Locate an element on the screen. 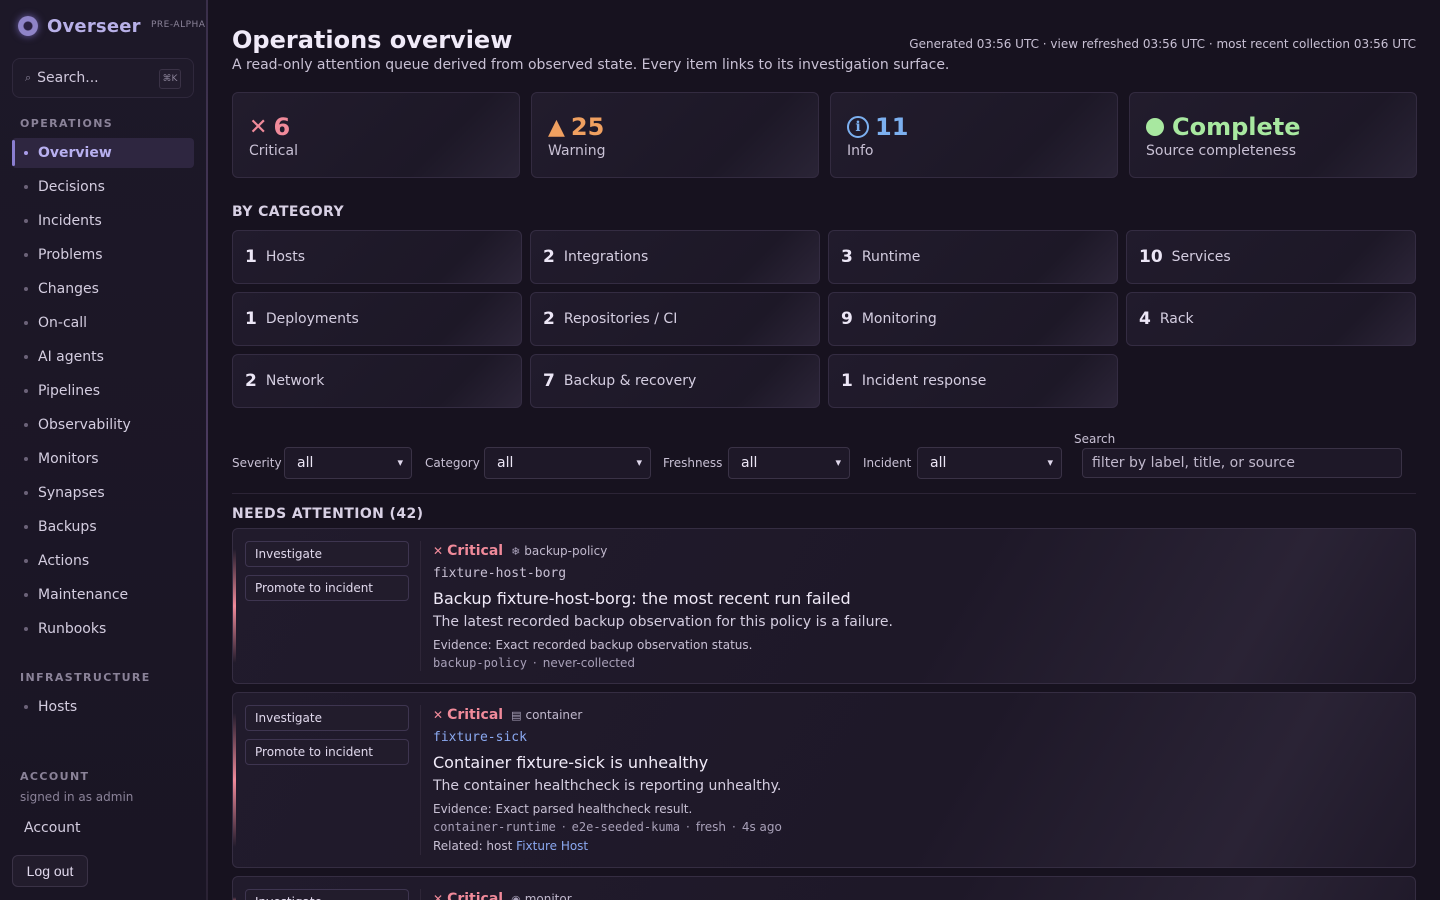 This screenshot has height=900, width=1440. stat-value: 25 is located at coordinates (587, 127).